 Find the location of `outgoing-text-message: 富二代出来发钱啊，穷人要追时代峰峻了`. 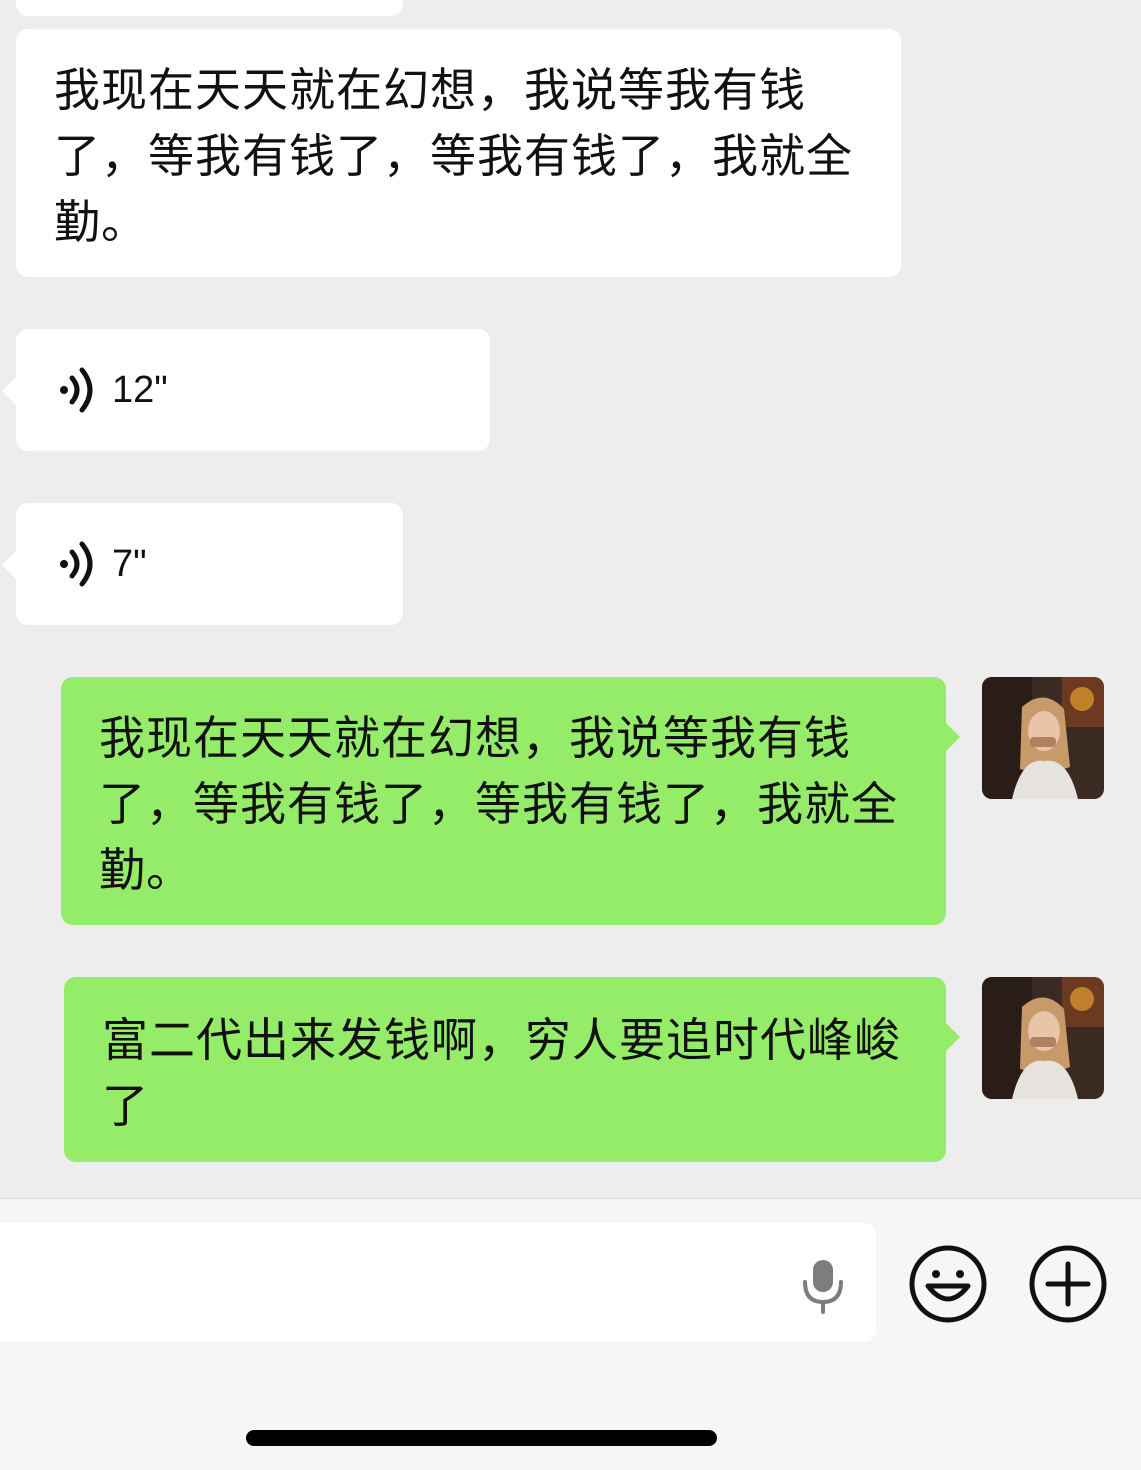

outgoing-text-message: 富二代出来发钱啊，穷人要追时代峰峻了 is located at coordinates (512, 1069).